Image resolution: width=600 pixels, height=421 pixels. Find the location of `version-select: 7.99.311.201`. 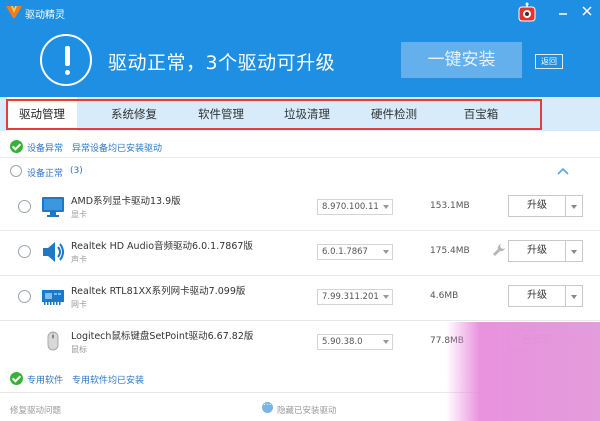

version-select: 7.99.311.201 is located at coordinates (355, 297).